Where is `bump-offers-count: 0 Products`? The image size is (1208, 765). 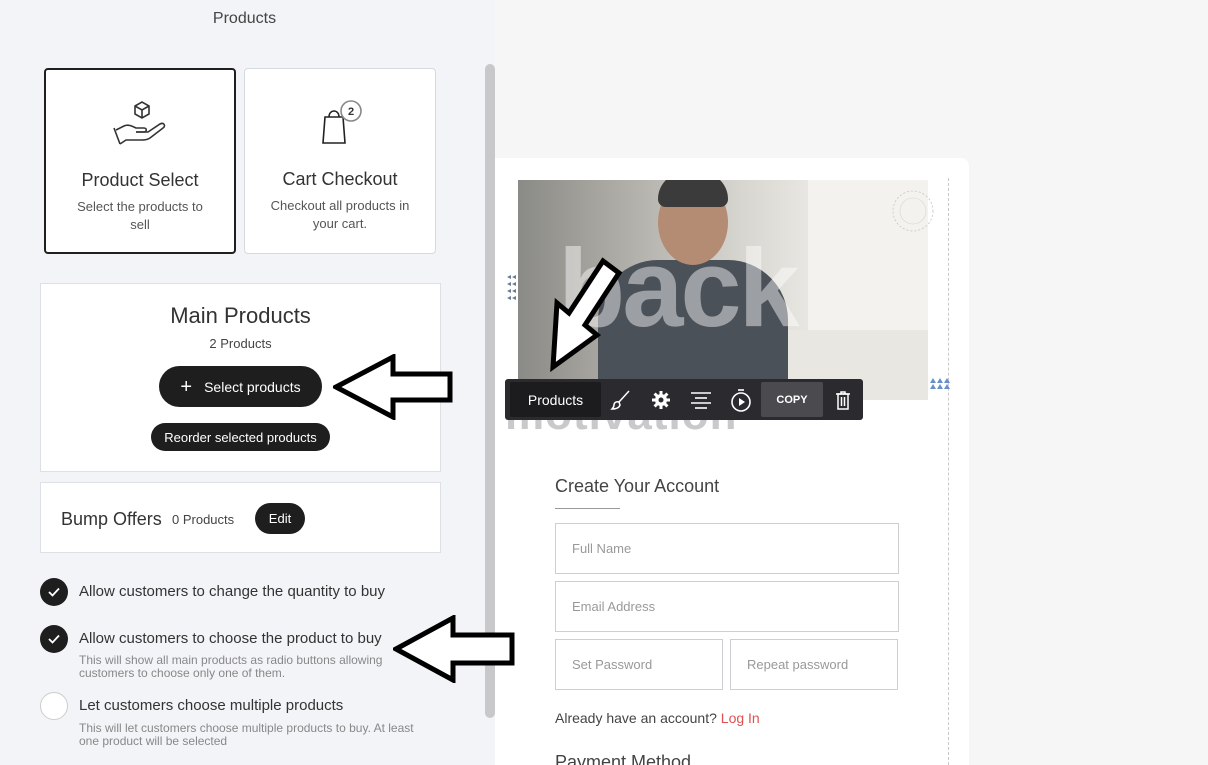
bump-offers-count: 0 Products is located at coordinates (203, 519).